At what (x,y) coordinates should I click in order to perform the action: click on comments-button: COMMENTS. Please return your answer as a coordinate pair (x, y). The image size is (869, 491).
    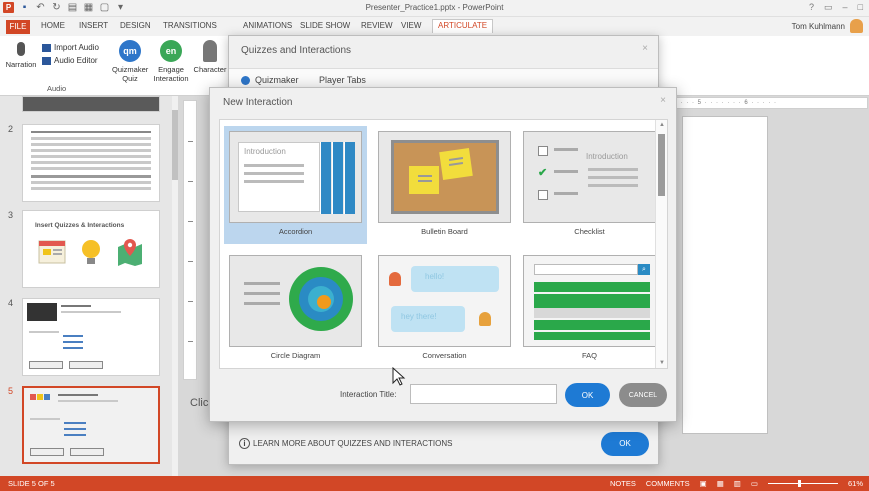
    Looking at the image, I should click on (668, 483).